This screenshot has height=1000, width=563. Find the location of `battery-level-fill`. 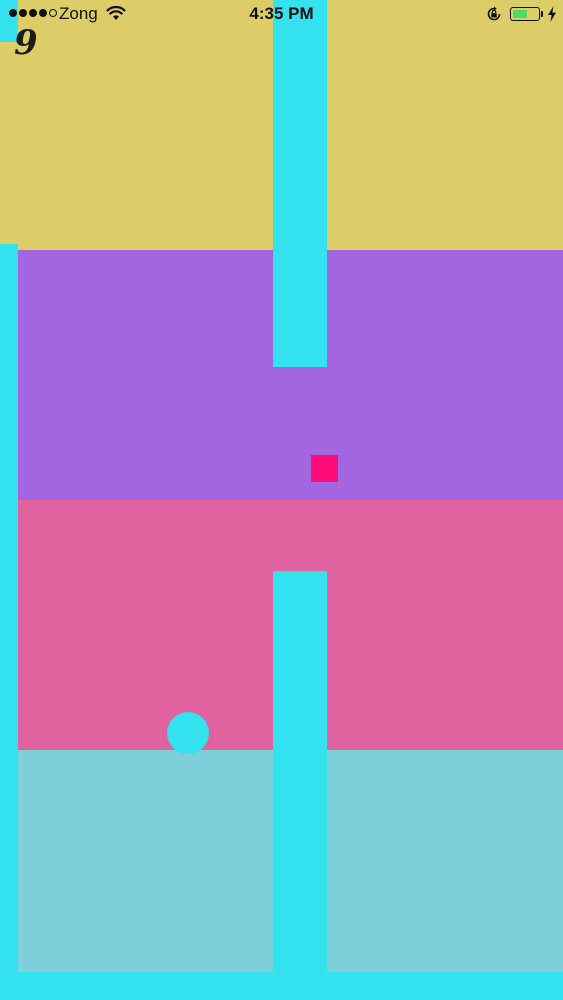

battery-level-fill is located at coordinates (520, 13).